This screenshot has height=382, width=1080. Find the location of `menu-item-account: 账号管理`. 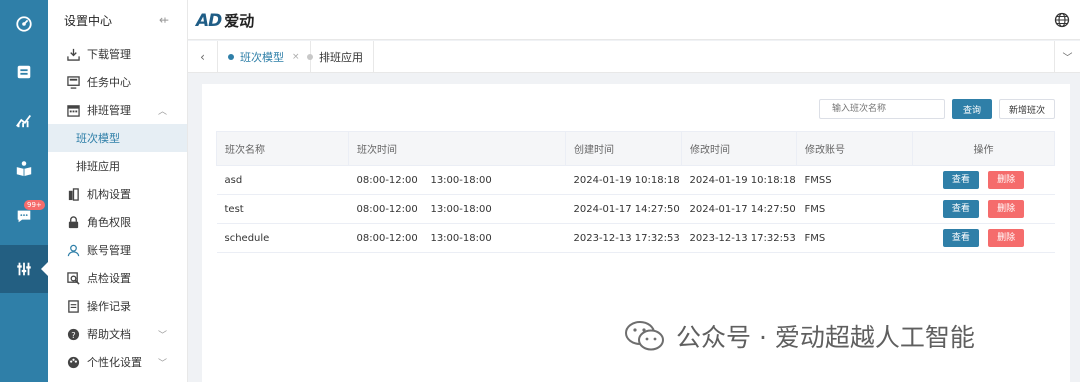

menu-item-account: 账号管理 is located at coordinates (117, 250).